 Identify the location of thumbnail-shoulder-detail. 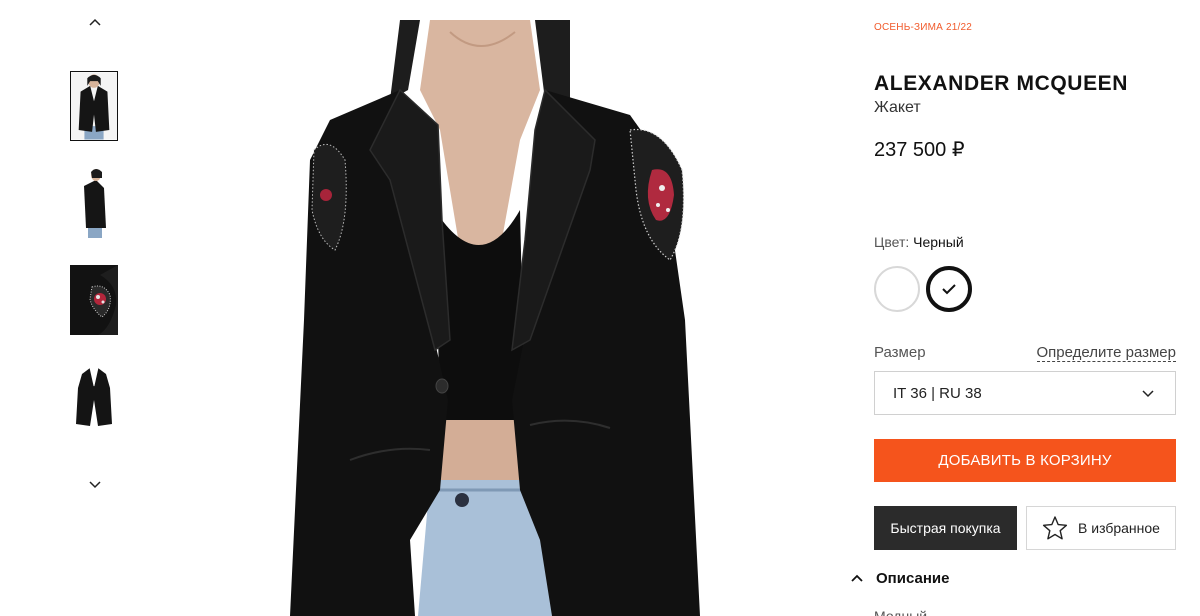
(94, 300).